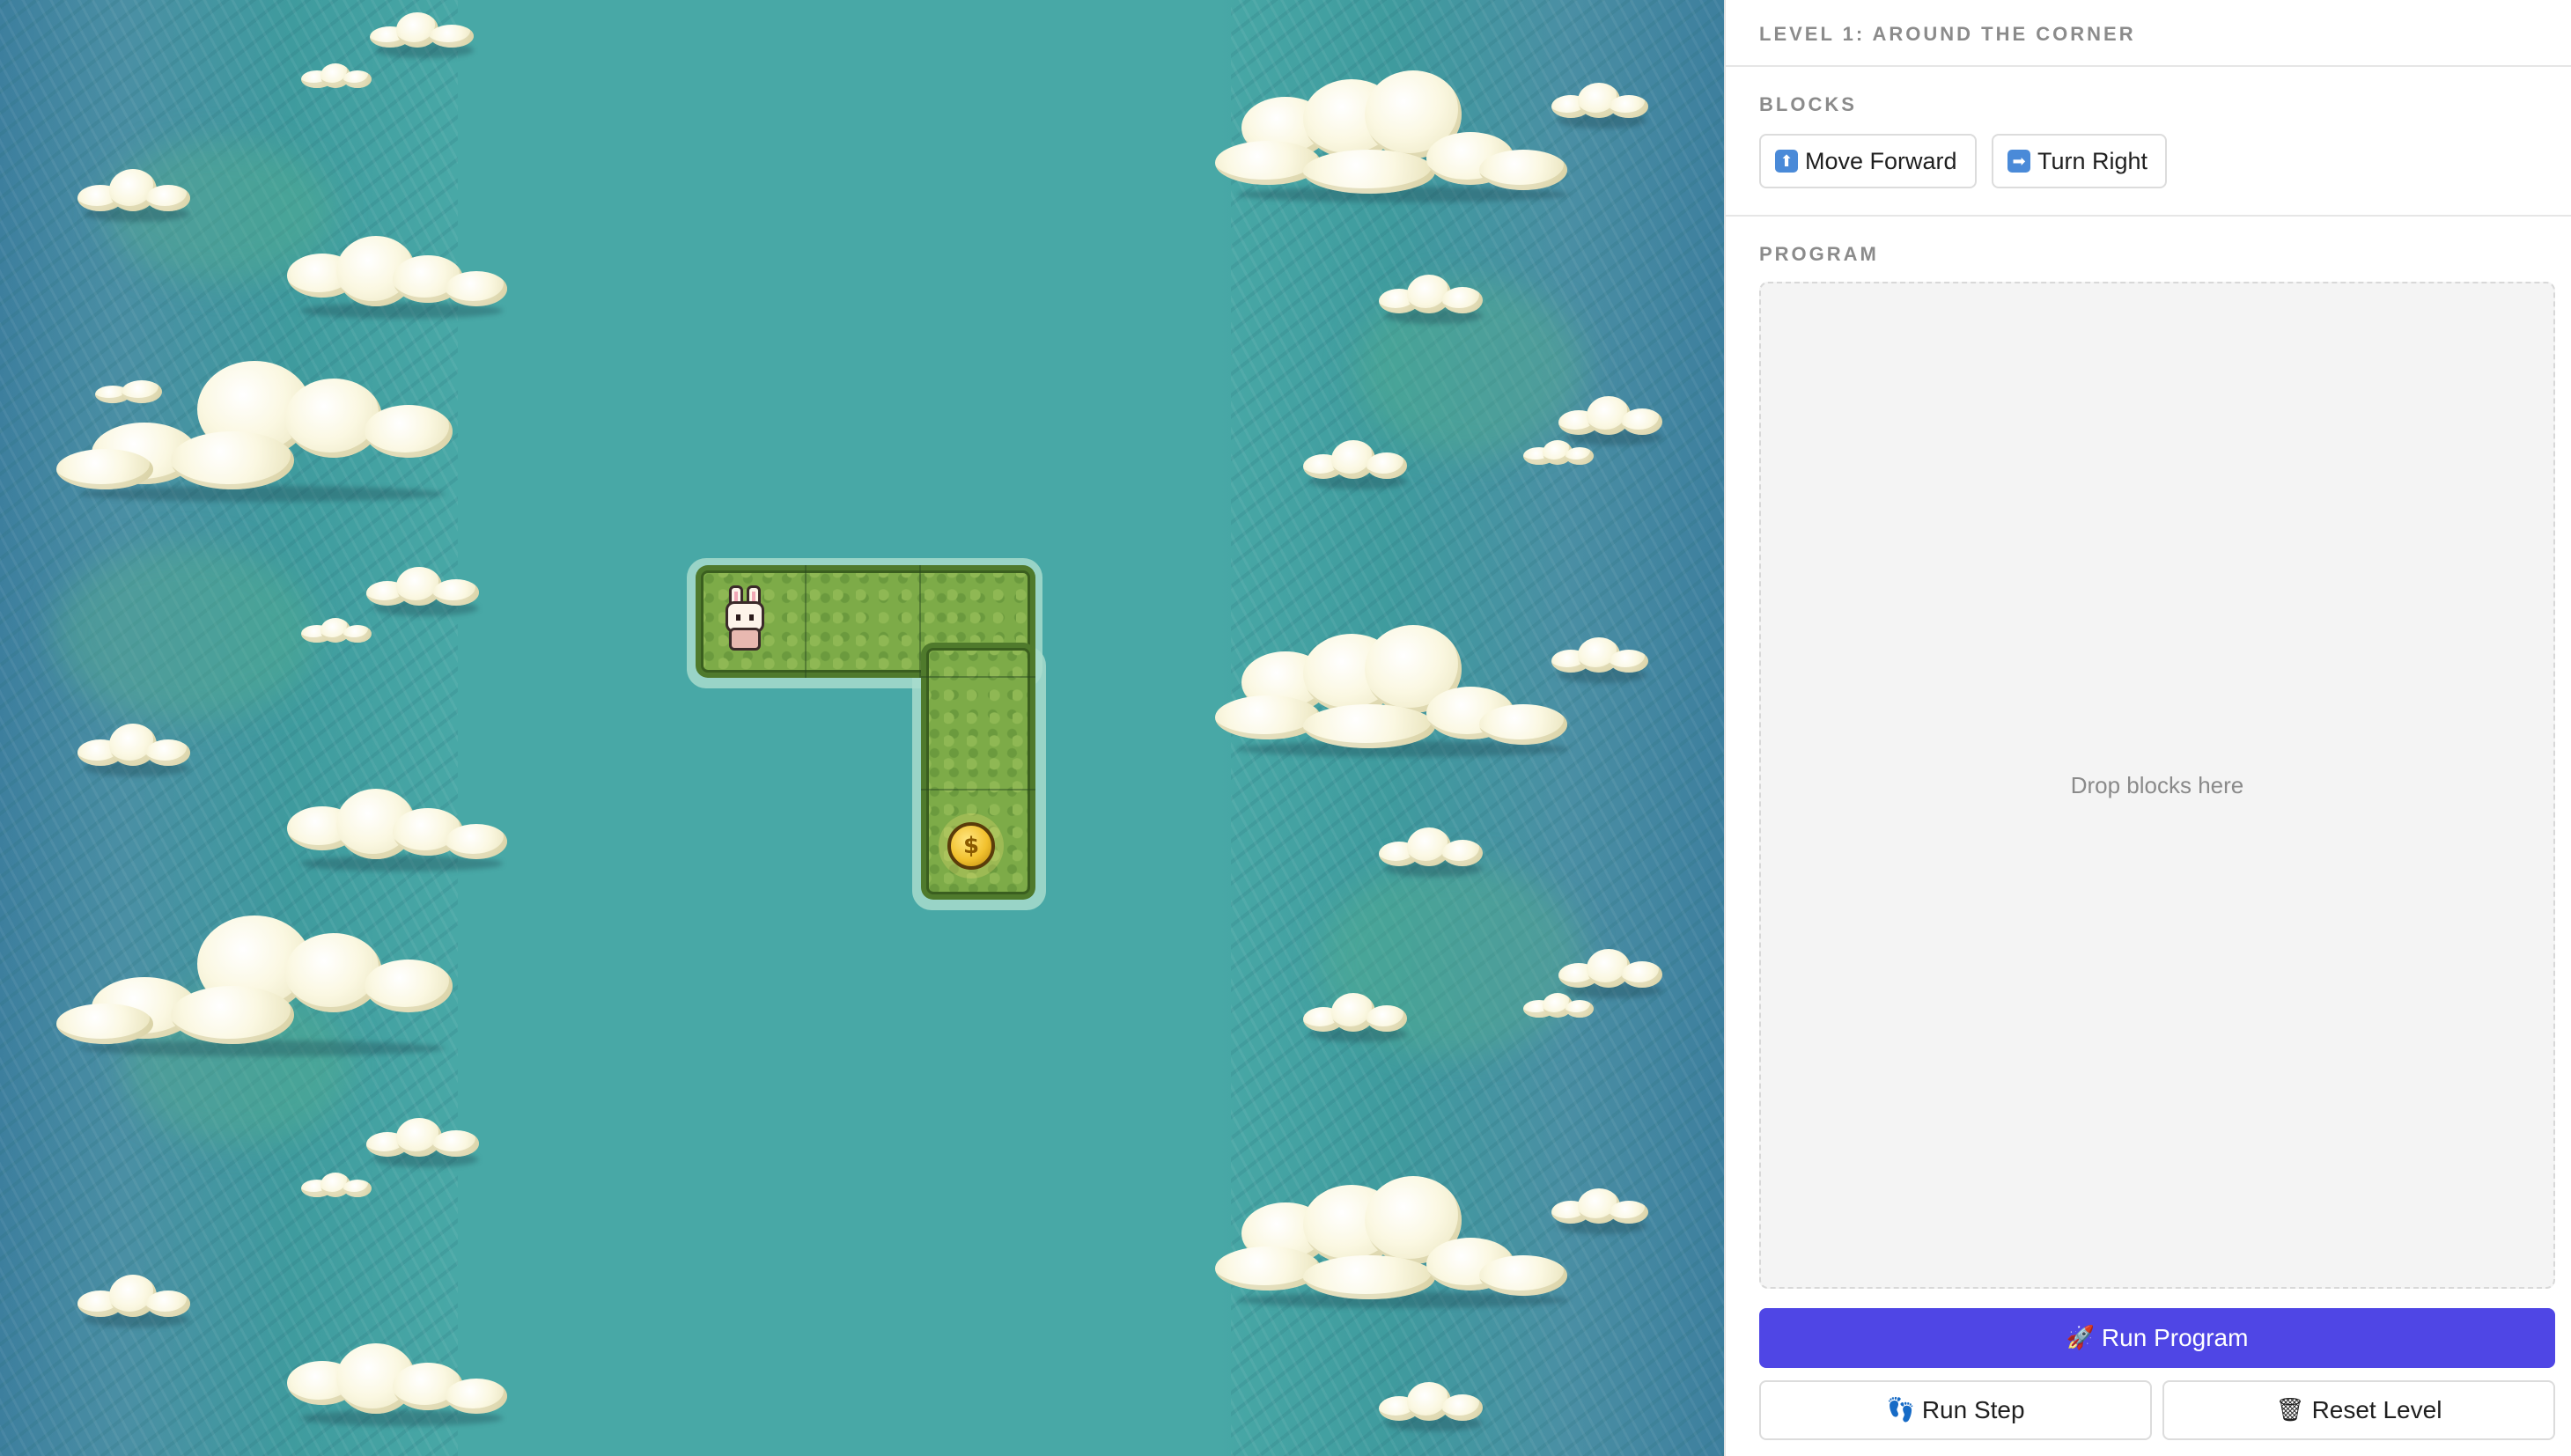  I want to click on run-step-label: Run Step, so click(1973, 1409).